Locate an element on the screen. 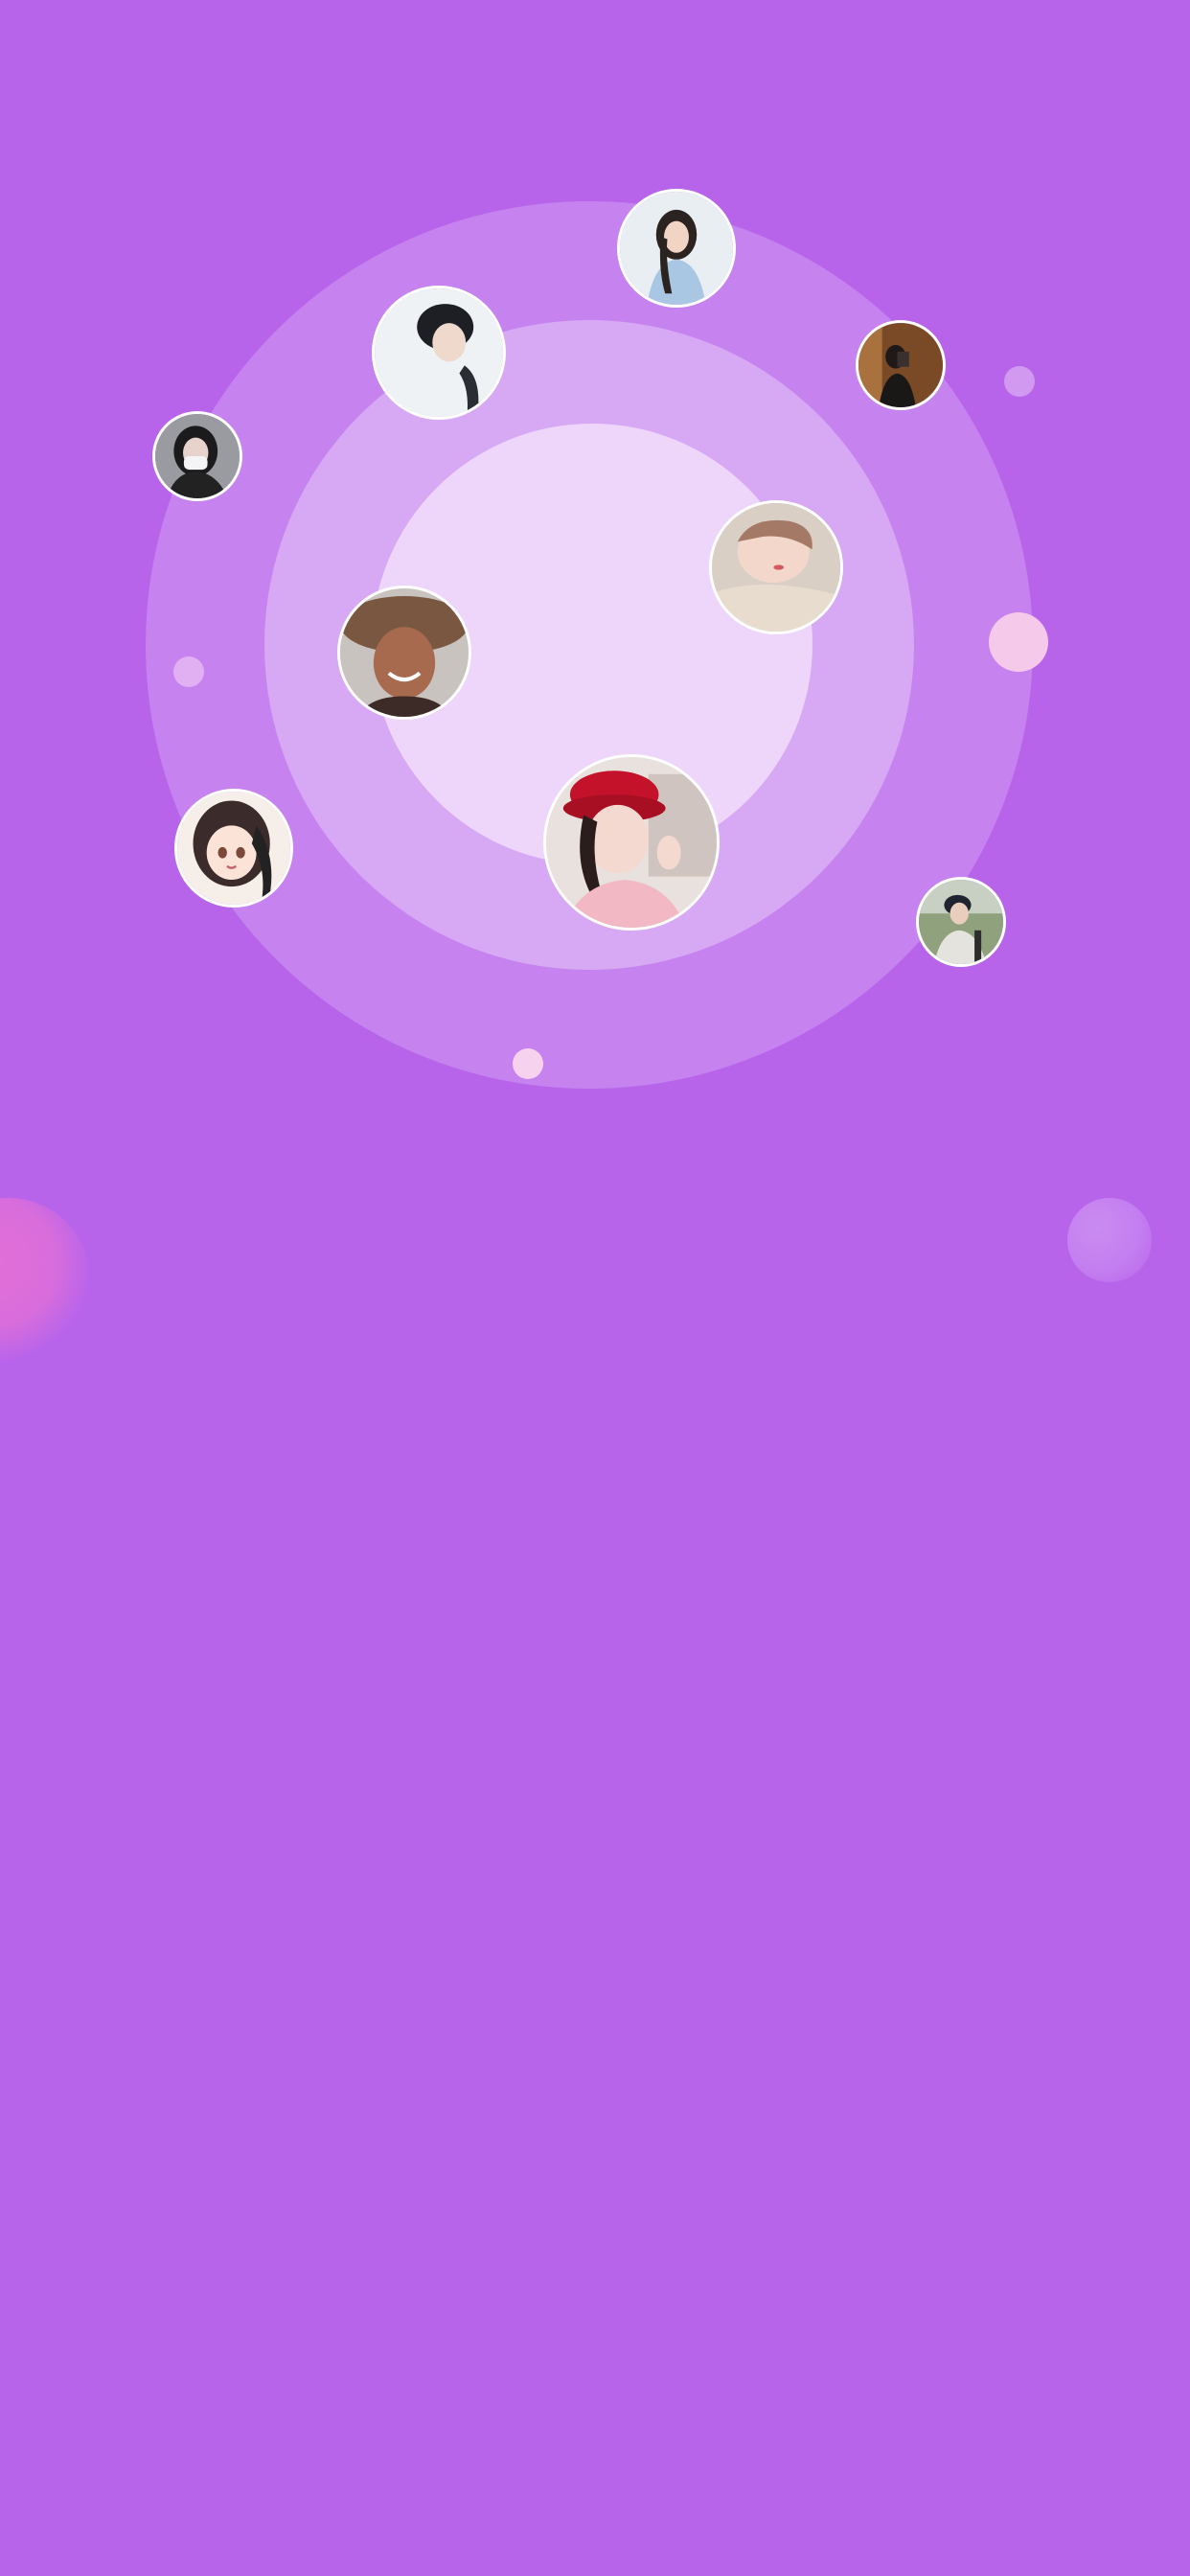 The image size is (1190, 2576). avatar-man-head-down-icon is located at coordinates (439, 352).